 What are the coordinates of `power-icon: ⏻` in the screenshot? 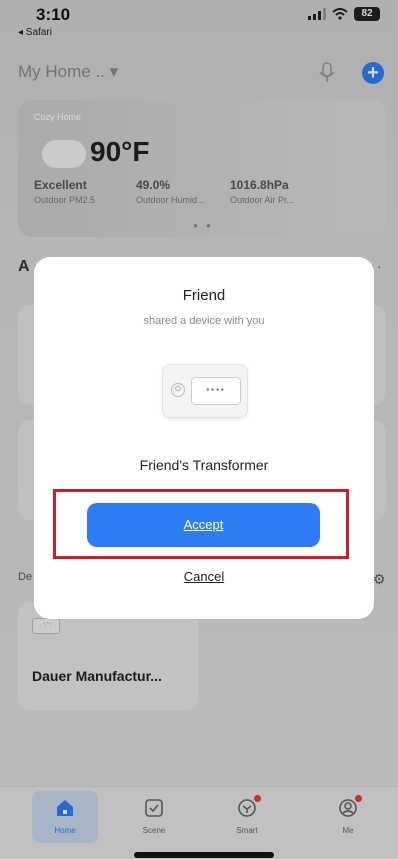 It's located at (178, 390).